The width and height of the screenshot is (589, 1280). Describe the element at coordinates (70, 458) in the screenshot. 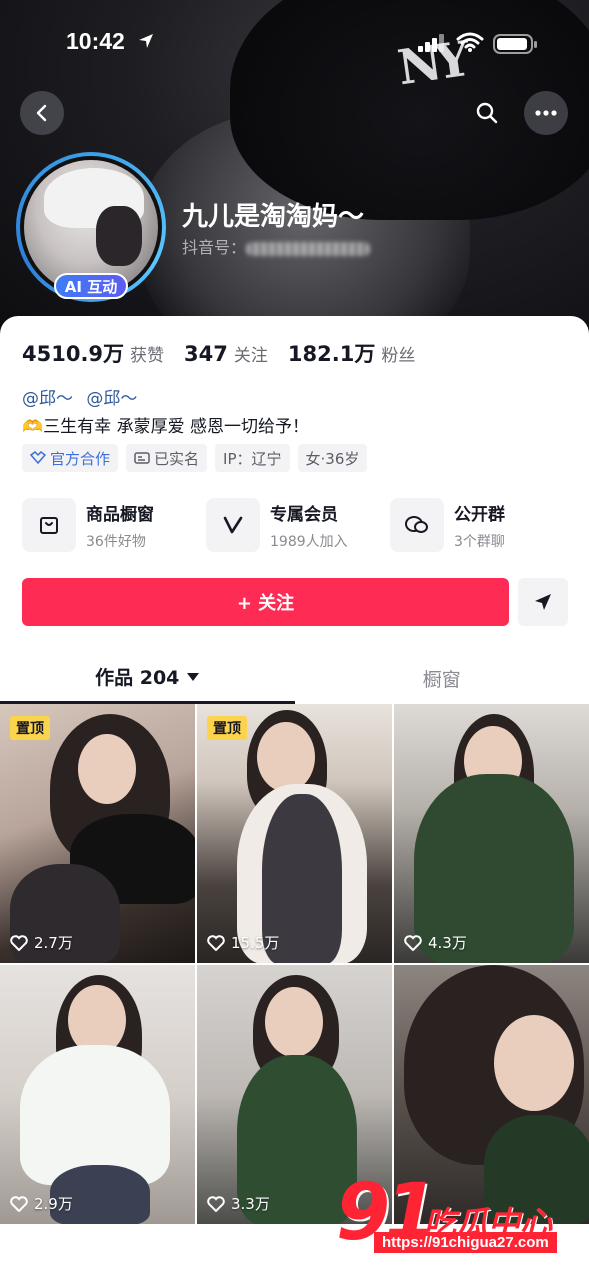

I see `tag-official-cooperation: 官方合作` at that location.